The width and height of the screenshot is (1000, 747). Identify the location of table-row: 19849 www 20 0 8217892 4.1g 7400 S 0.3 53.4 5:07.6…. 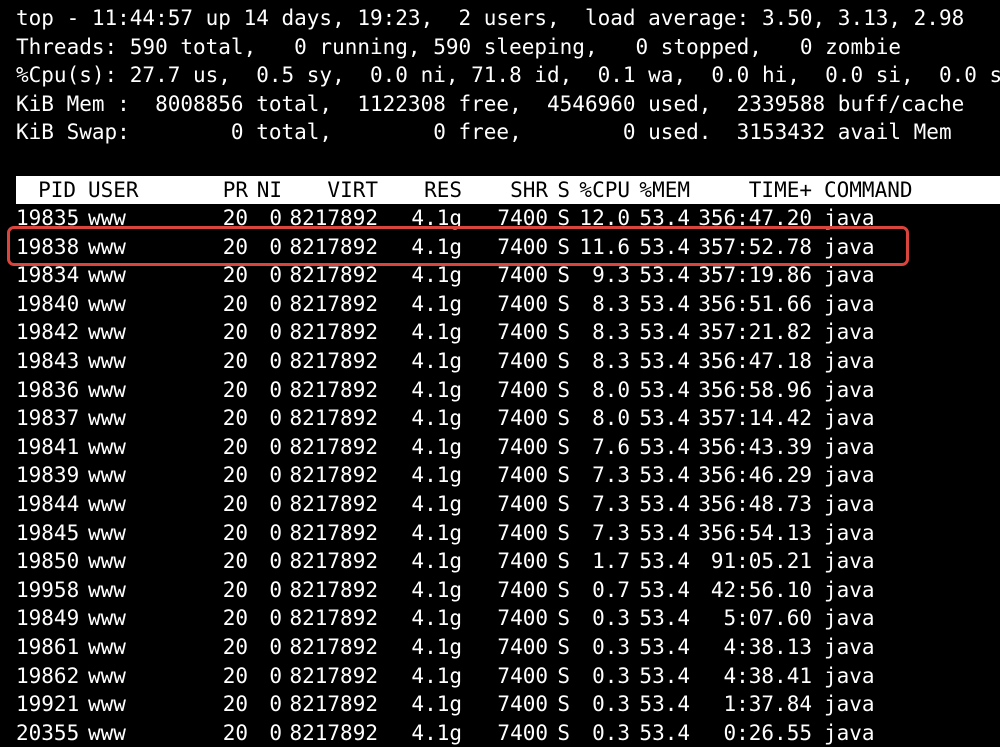
(508, 618).